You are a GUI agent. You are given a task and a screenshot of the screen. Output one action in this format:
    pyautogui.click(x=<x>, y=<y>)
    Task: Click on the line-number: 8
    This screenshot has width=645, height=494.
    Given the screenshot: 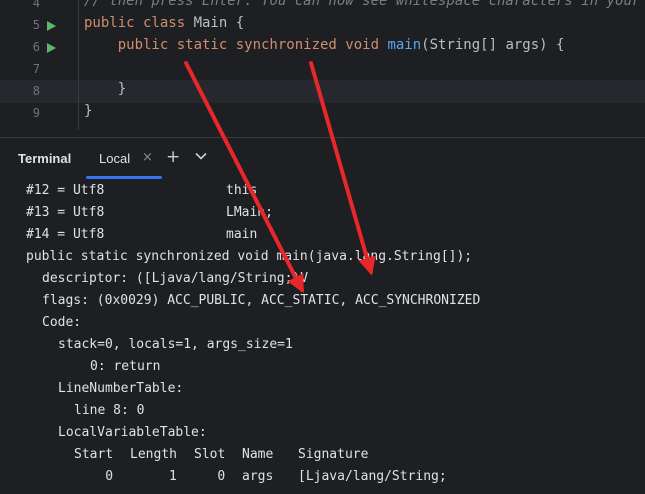 What is the action you would take?
    pyautogui.click(x=36, y=91)
    